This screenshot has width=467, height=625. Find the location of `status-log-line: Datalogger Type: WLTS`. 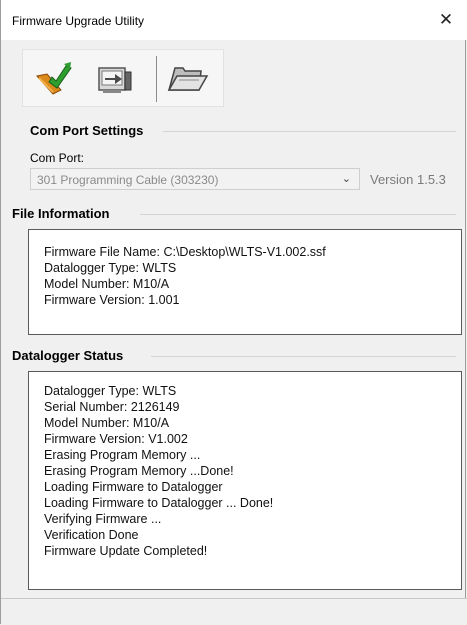

status-log-line: Datalogger Type: WLTS is located at coordinates (110, 391).